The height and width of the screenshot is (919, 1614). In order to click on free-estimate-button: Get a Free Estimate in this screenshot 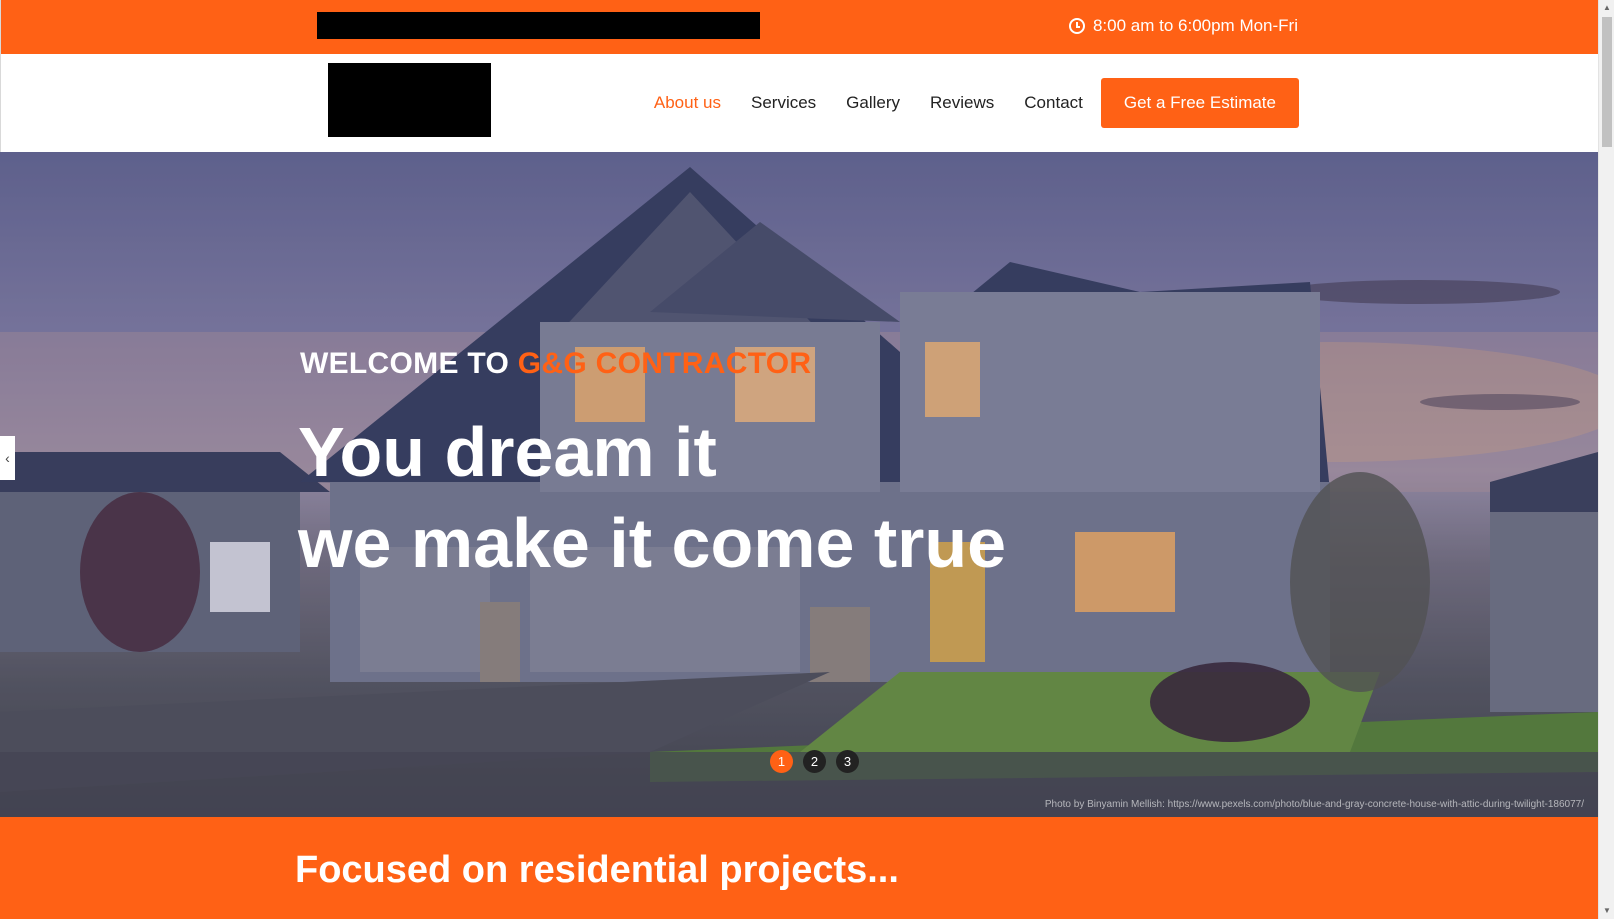, I will do `click(1199, 103)`.